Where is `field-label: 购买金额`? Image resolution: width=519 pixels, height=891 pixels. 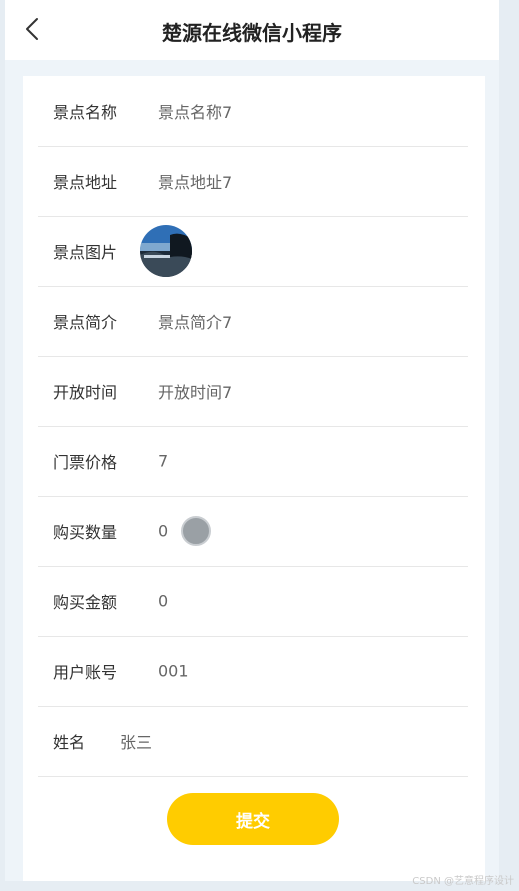
field-label: 购买金额 is located at coordinates (85, 602).